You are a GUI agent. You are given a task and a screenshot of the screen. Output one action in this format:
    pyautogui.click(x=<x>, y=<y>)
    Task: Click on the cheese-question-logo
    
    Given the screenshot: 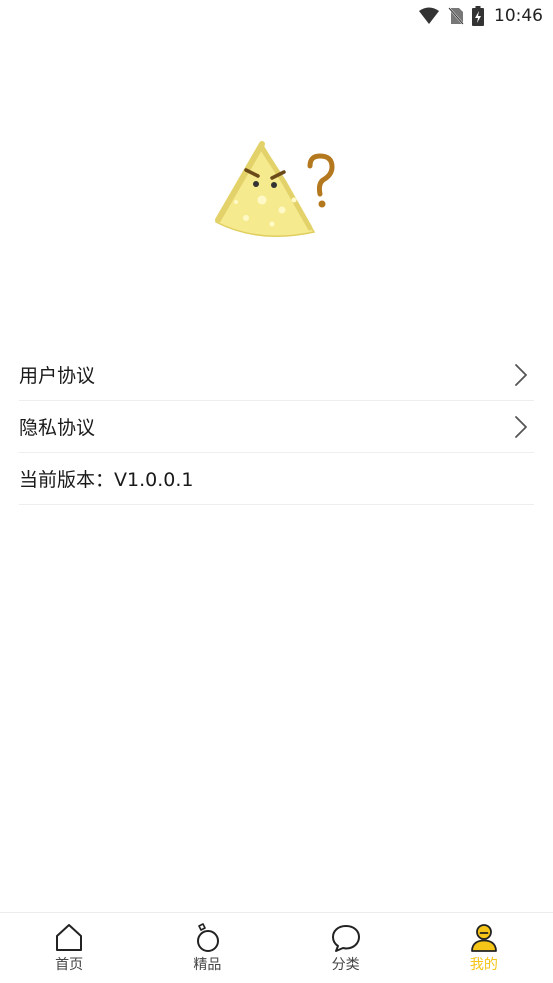 What is the action you would take?
    pyautogui.click(x=274, y=189)
    